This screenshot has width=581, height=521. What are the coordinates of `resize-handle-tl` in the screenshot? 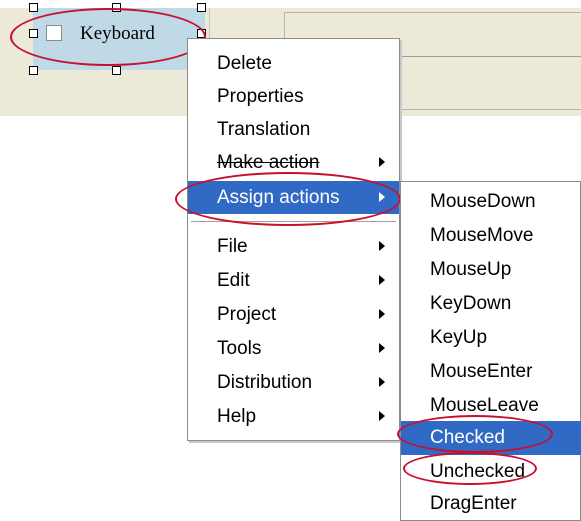 It's located at (33, 7).